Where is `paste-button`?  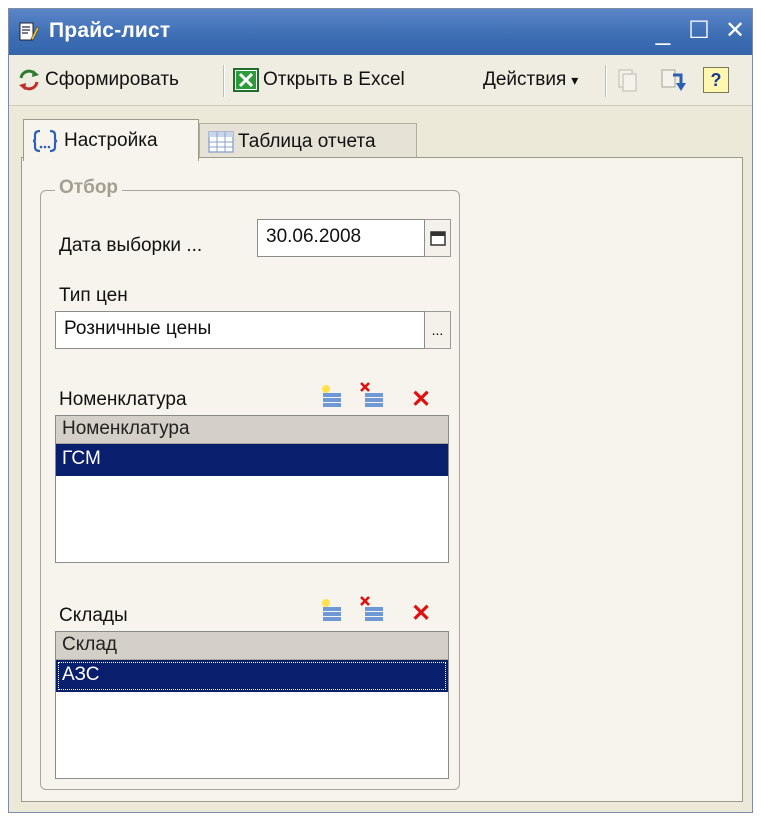 paste-button is located at coordinates (673, 80).